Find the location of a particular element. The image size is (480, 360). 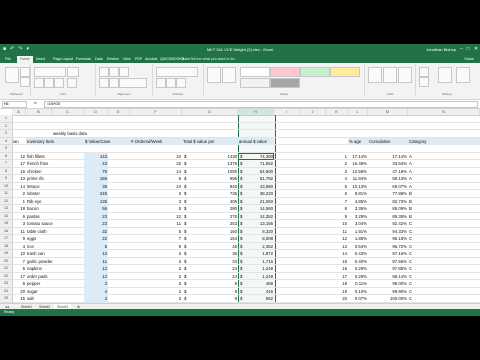

item-cell: rice is located at coordinates (55, 247).